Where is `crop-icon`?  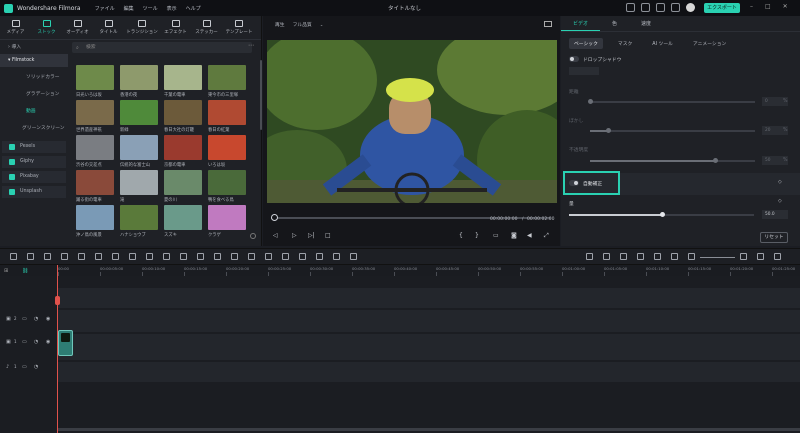
crop-icon is located at coordinates (115, 256).